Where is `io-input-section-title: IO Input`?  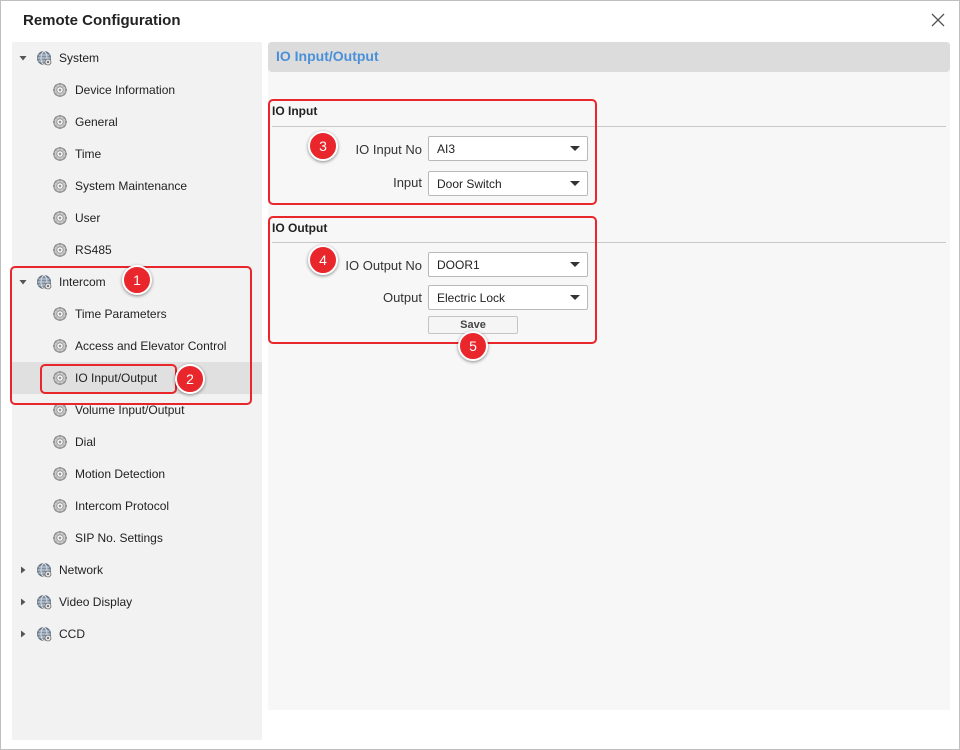
io-input-section-title: IO Input is located at coordinates (295, 111).